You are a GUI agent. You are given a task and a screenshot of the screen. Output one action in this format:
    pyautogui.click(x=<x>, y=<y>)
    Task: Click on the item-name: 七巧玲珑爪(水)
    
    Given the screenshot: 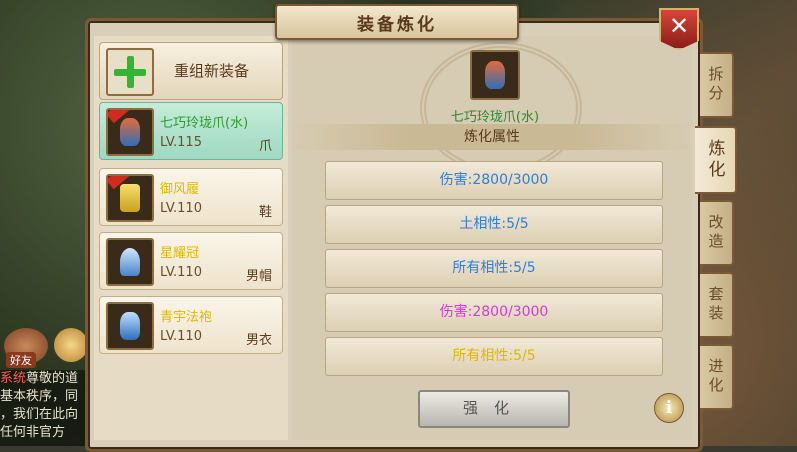 What is the action you would take?
    pyautogui.click(x=204, y=123)
    